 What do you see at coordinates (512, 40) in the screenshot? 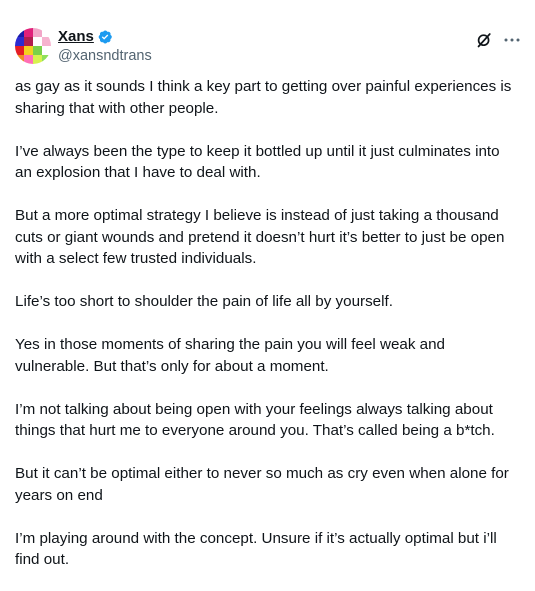
I see `more-horizontal-icon` at bounding box center [512, 40].